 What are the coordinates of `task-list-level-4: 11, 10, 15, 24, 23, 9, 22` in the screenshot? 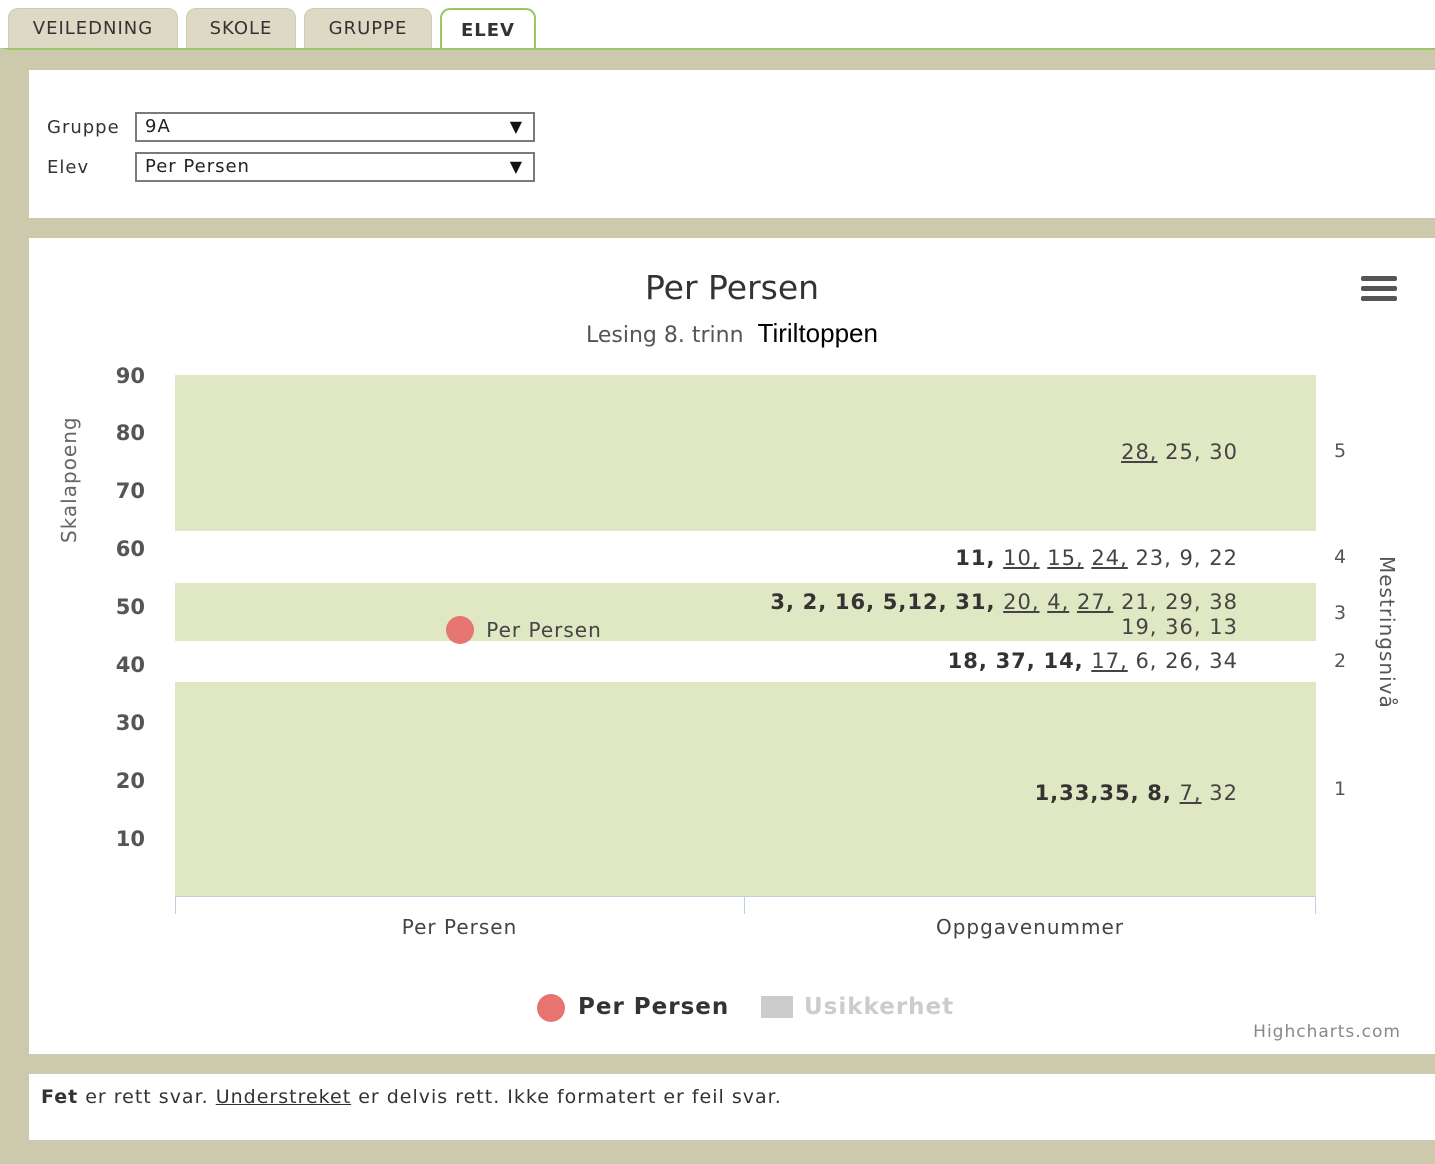 It's located at (1096, 558).